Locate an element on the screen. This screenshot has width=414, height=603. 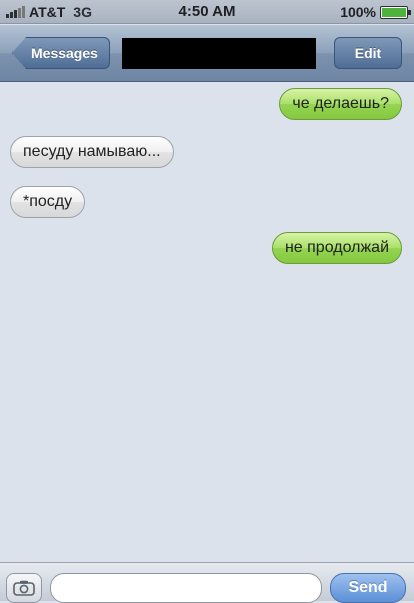
back-to-messages-button: Messages is located at coordinates (61, 53).